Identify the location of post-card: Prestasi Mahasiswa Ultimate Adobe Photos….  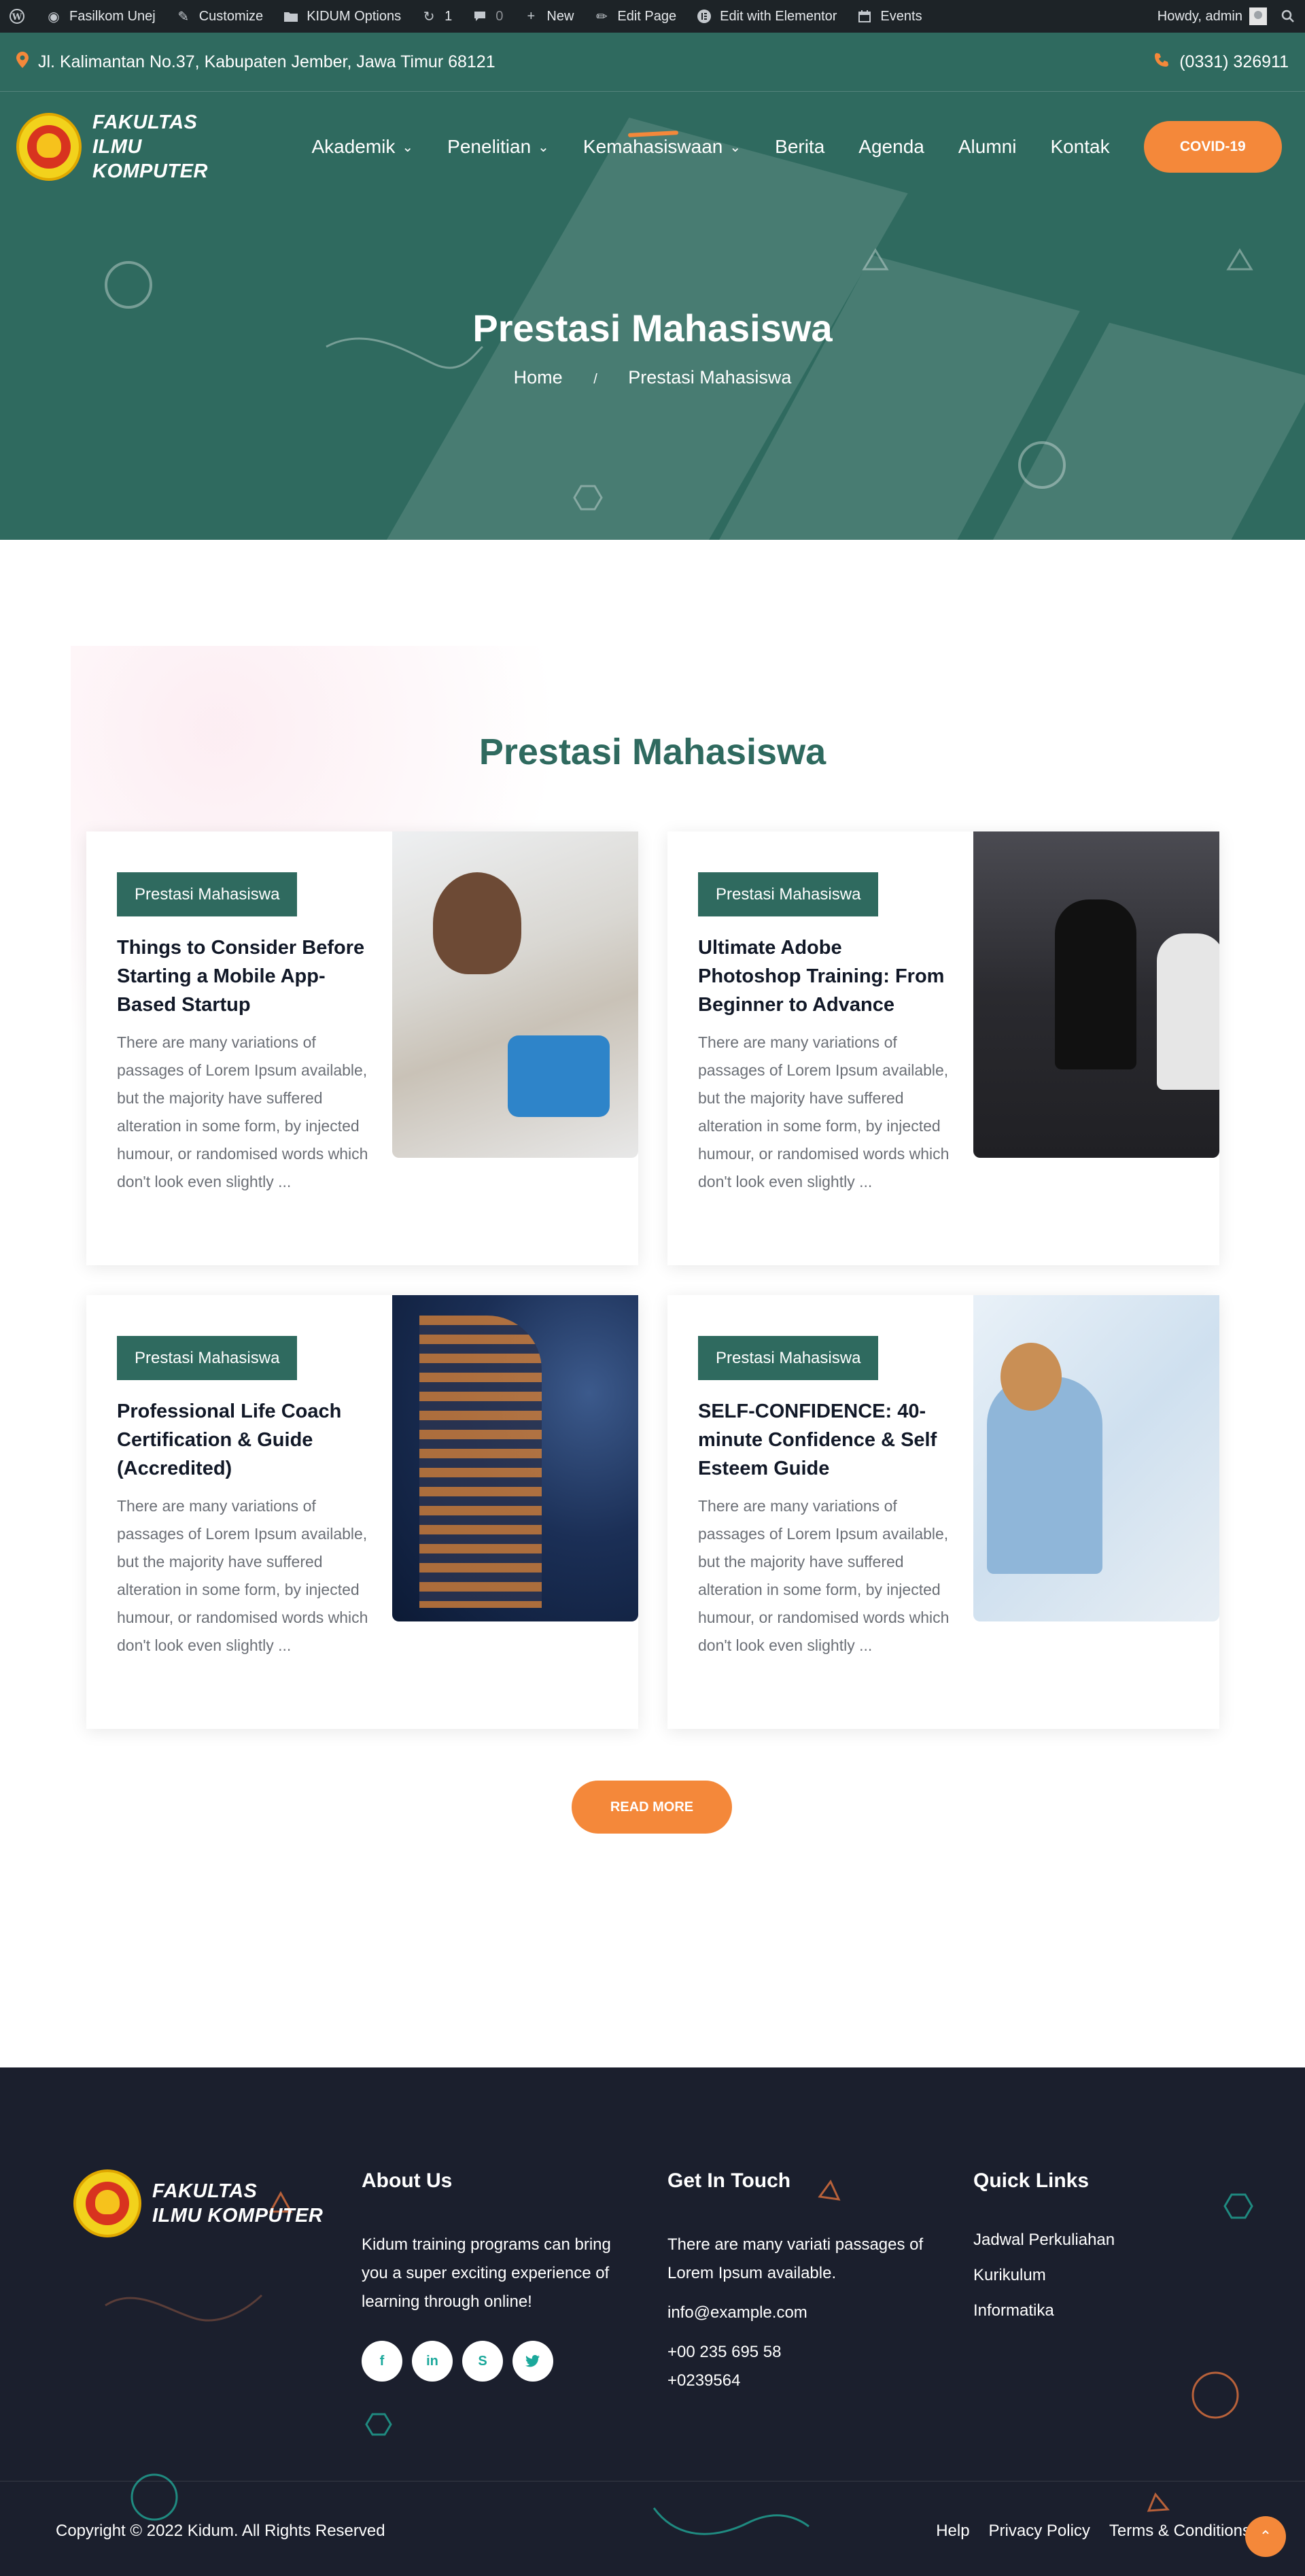
(943, 1048).